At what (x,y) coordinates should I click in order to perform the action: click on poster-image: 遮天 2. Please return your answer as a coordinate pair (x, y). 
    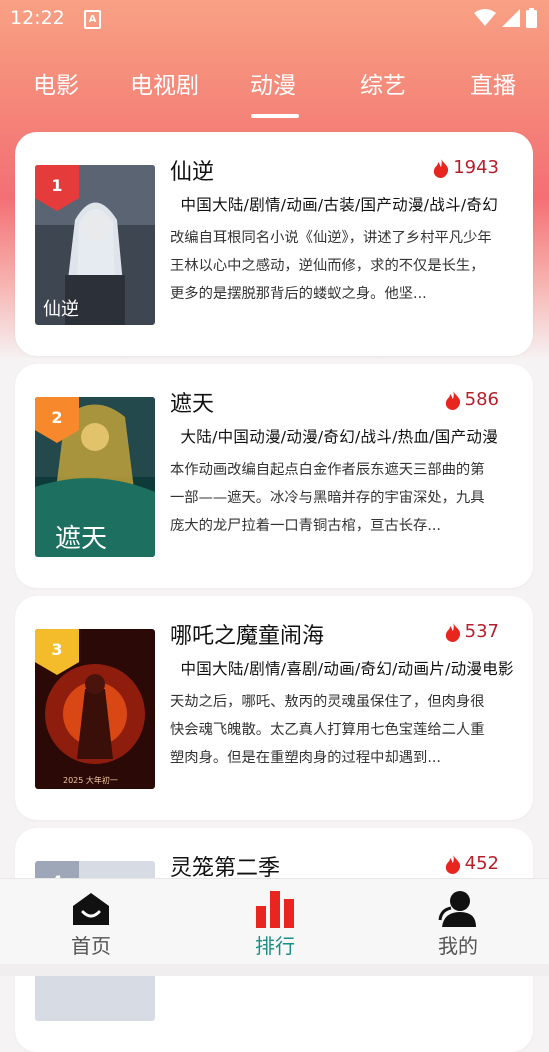
    Looking at the image, I should click on (95, 477).